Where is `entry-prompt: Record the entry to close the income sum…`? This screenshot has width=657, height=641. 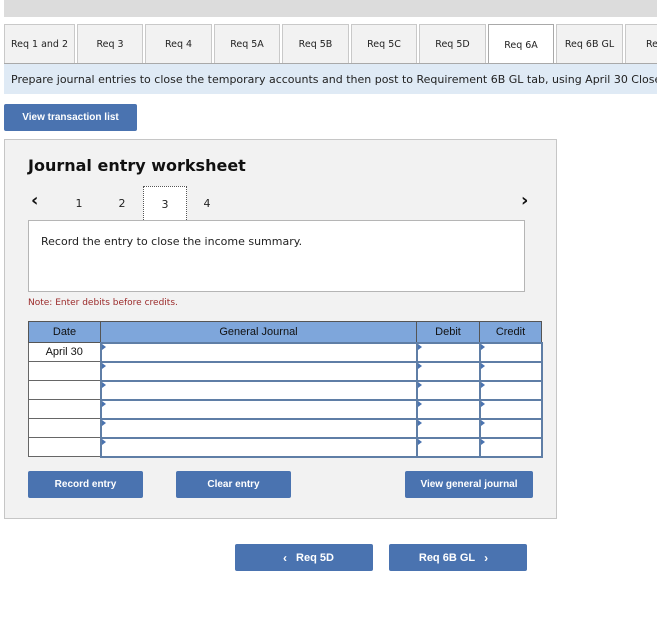
entry-prompt: Record the entry to close the income sum… is located at coordinates (276, 256).